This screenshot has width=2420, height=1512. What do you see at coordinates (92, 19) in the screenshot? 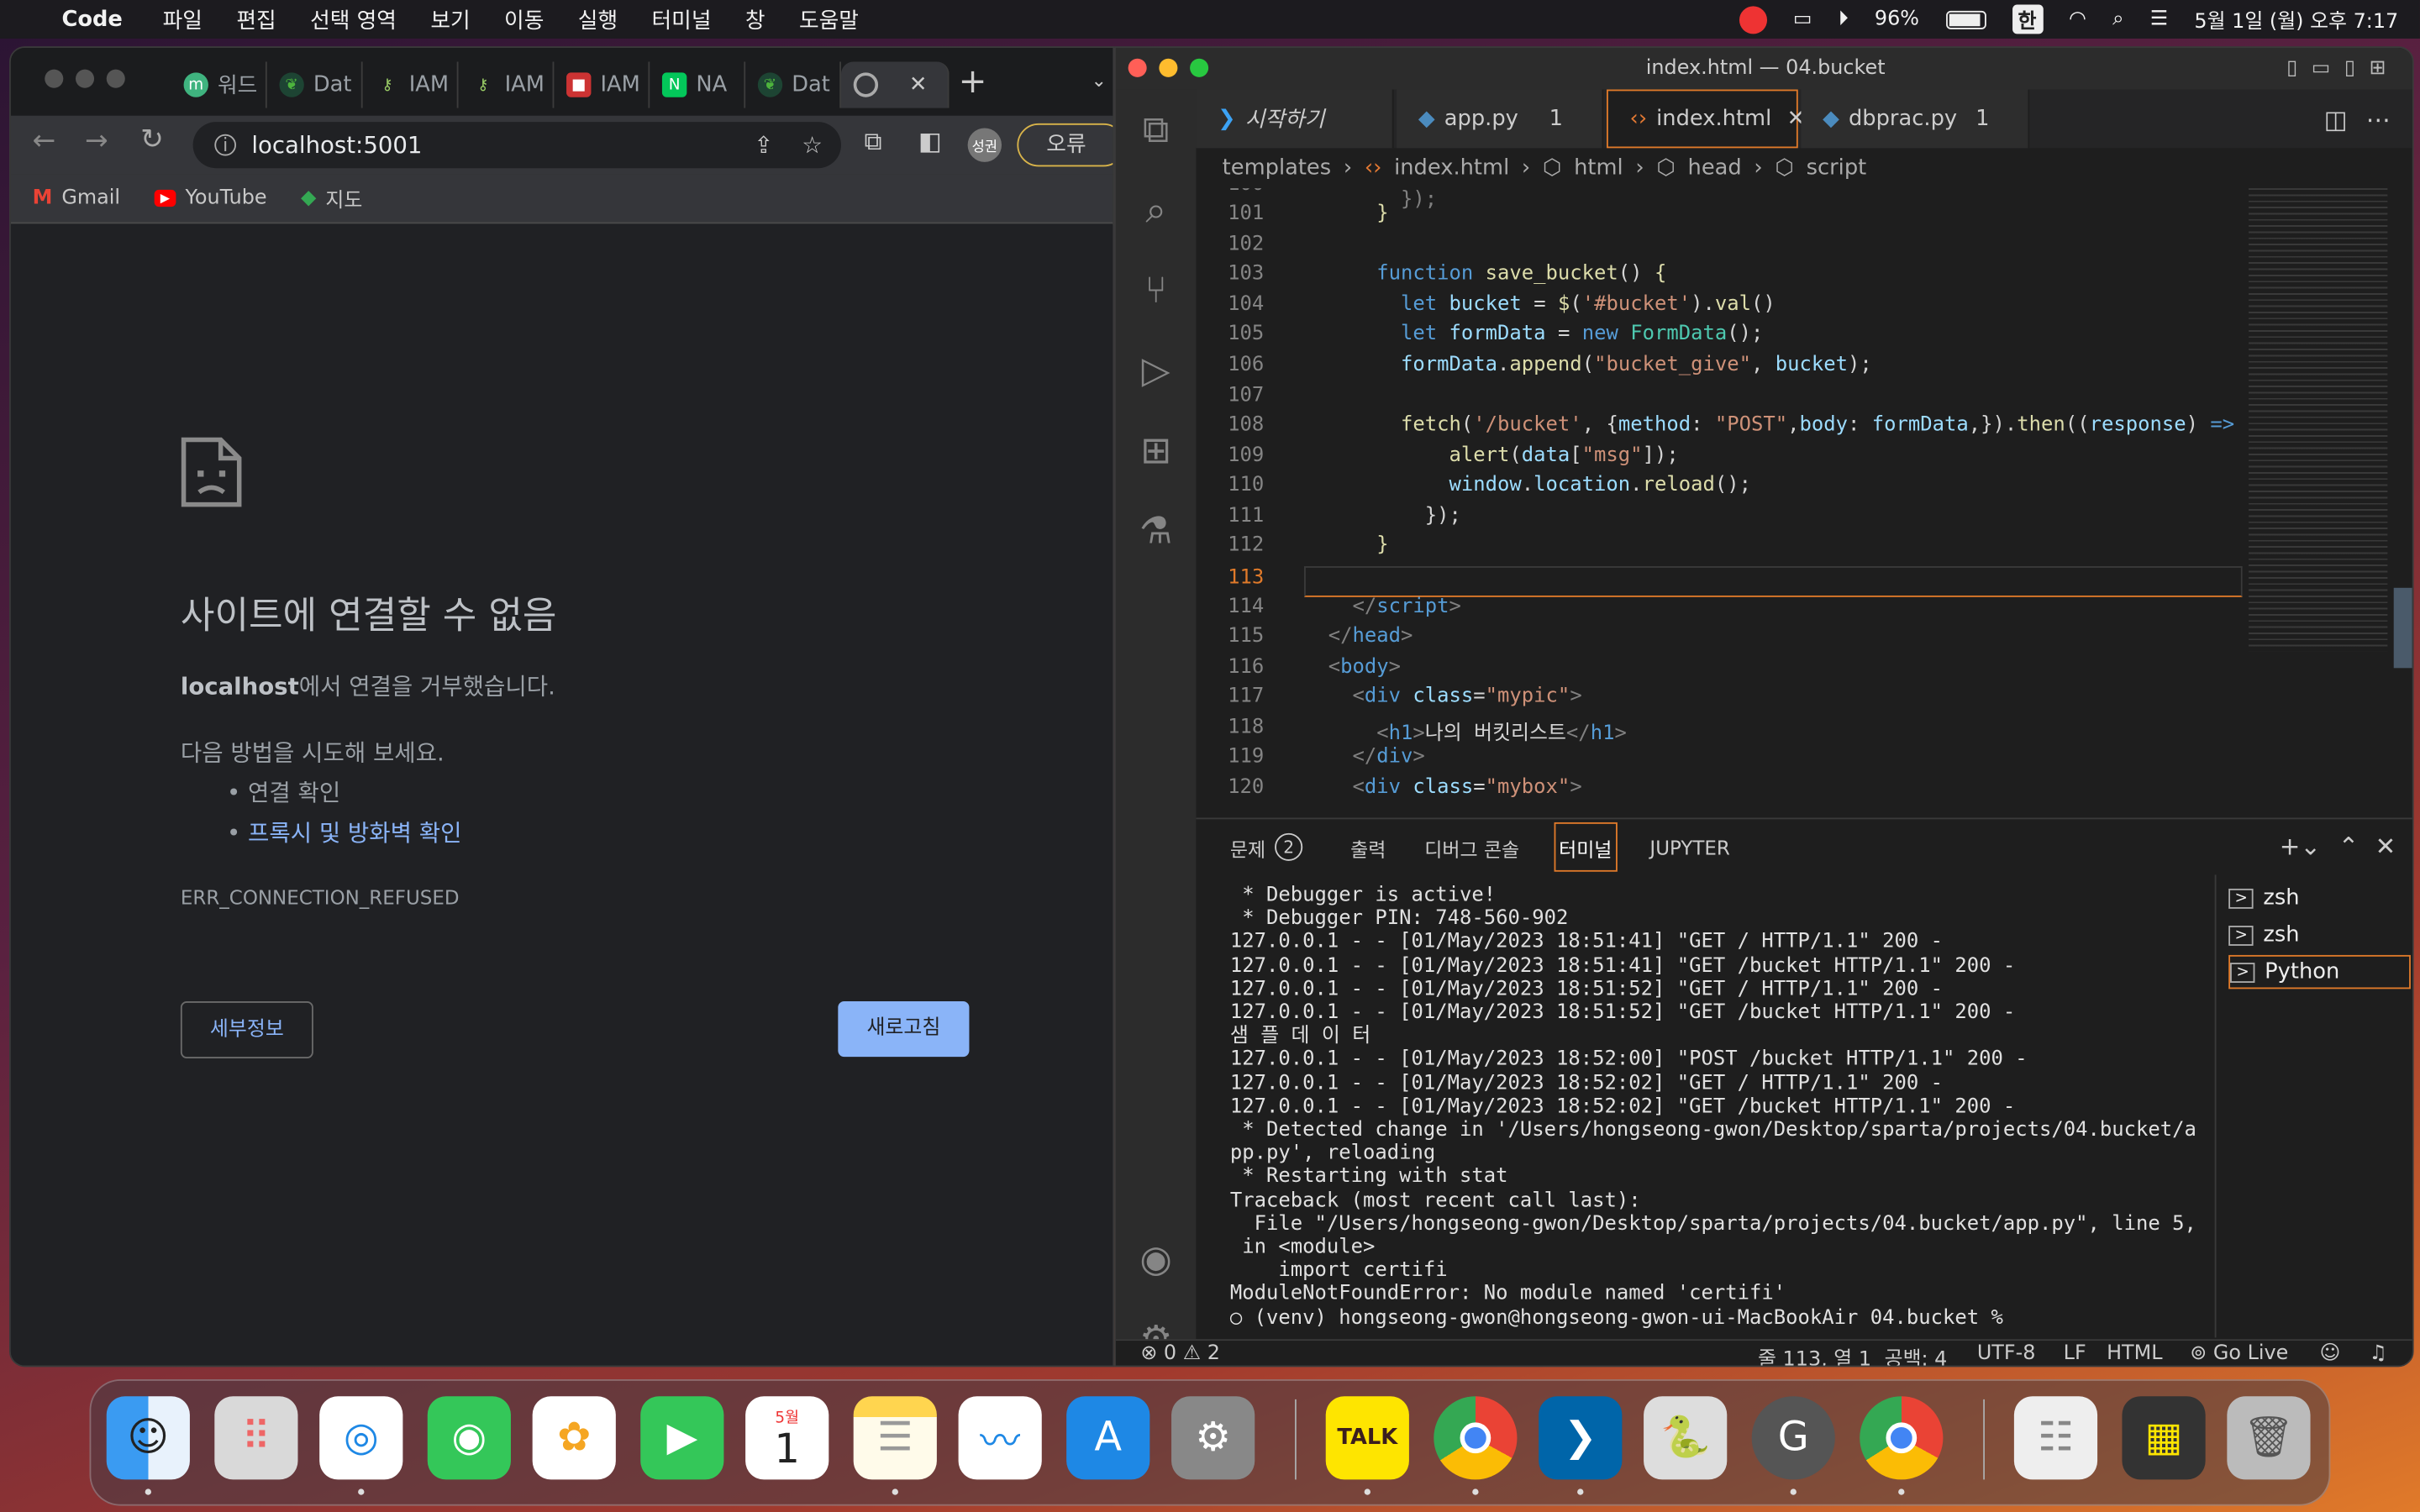
I see `app-menu: Code` at bounding box center [92, 19].